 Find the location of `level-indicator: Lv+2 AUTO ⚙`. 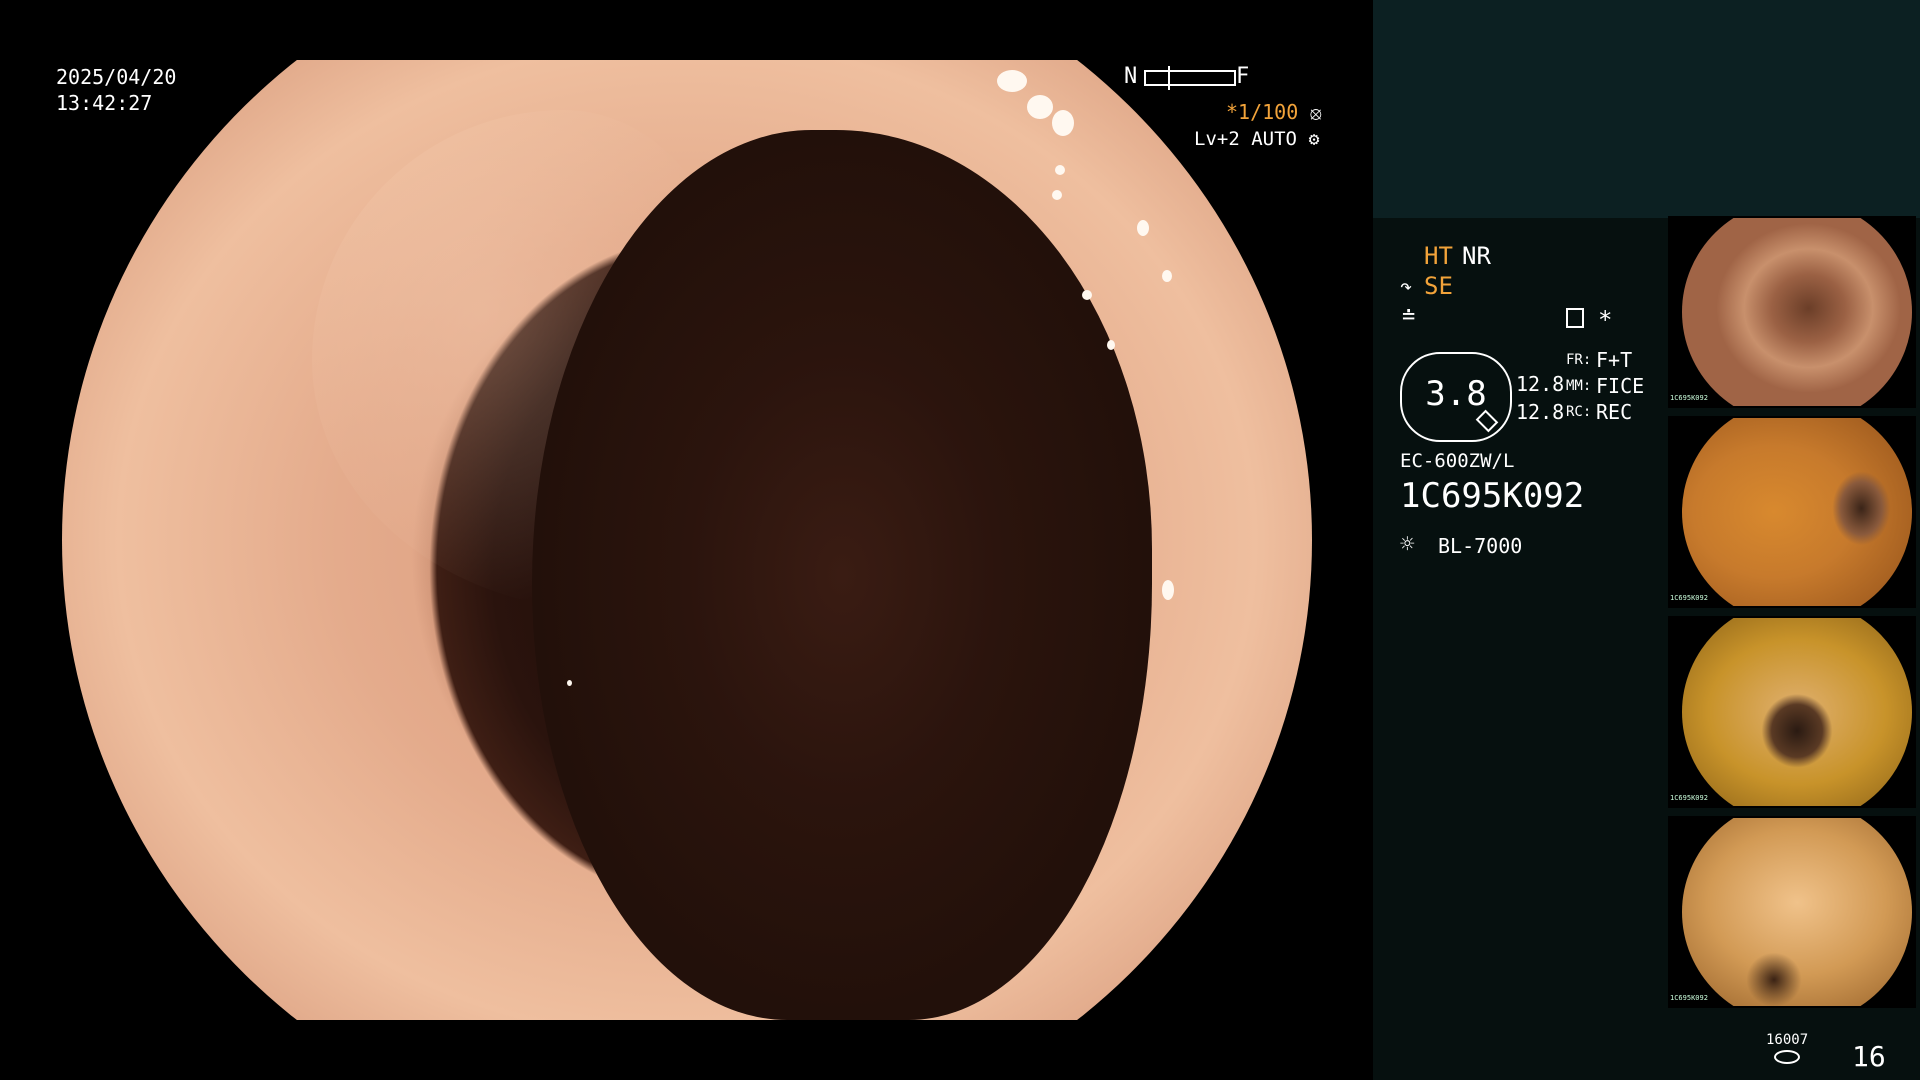

level-indicator: Lv+2 AUTO ⚙ is located at coordinates (1256, 140).